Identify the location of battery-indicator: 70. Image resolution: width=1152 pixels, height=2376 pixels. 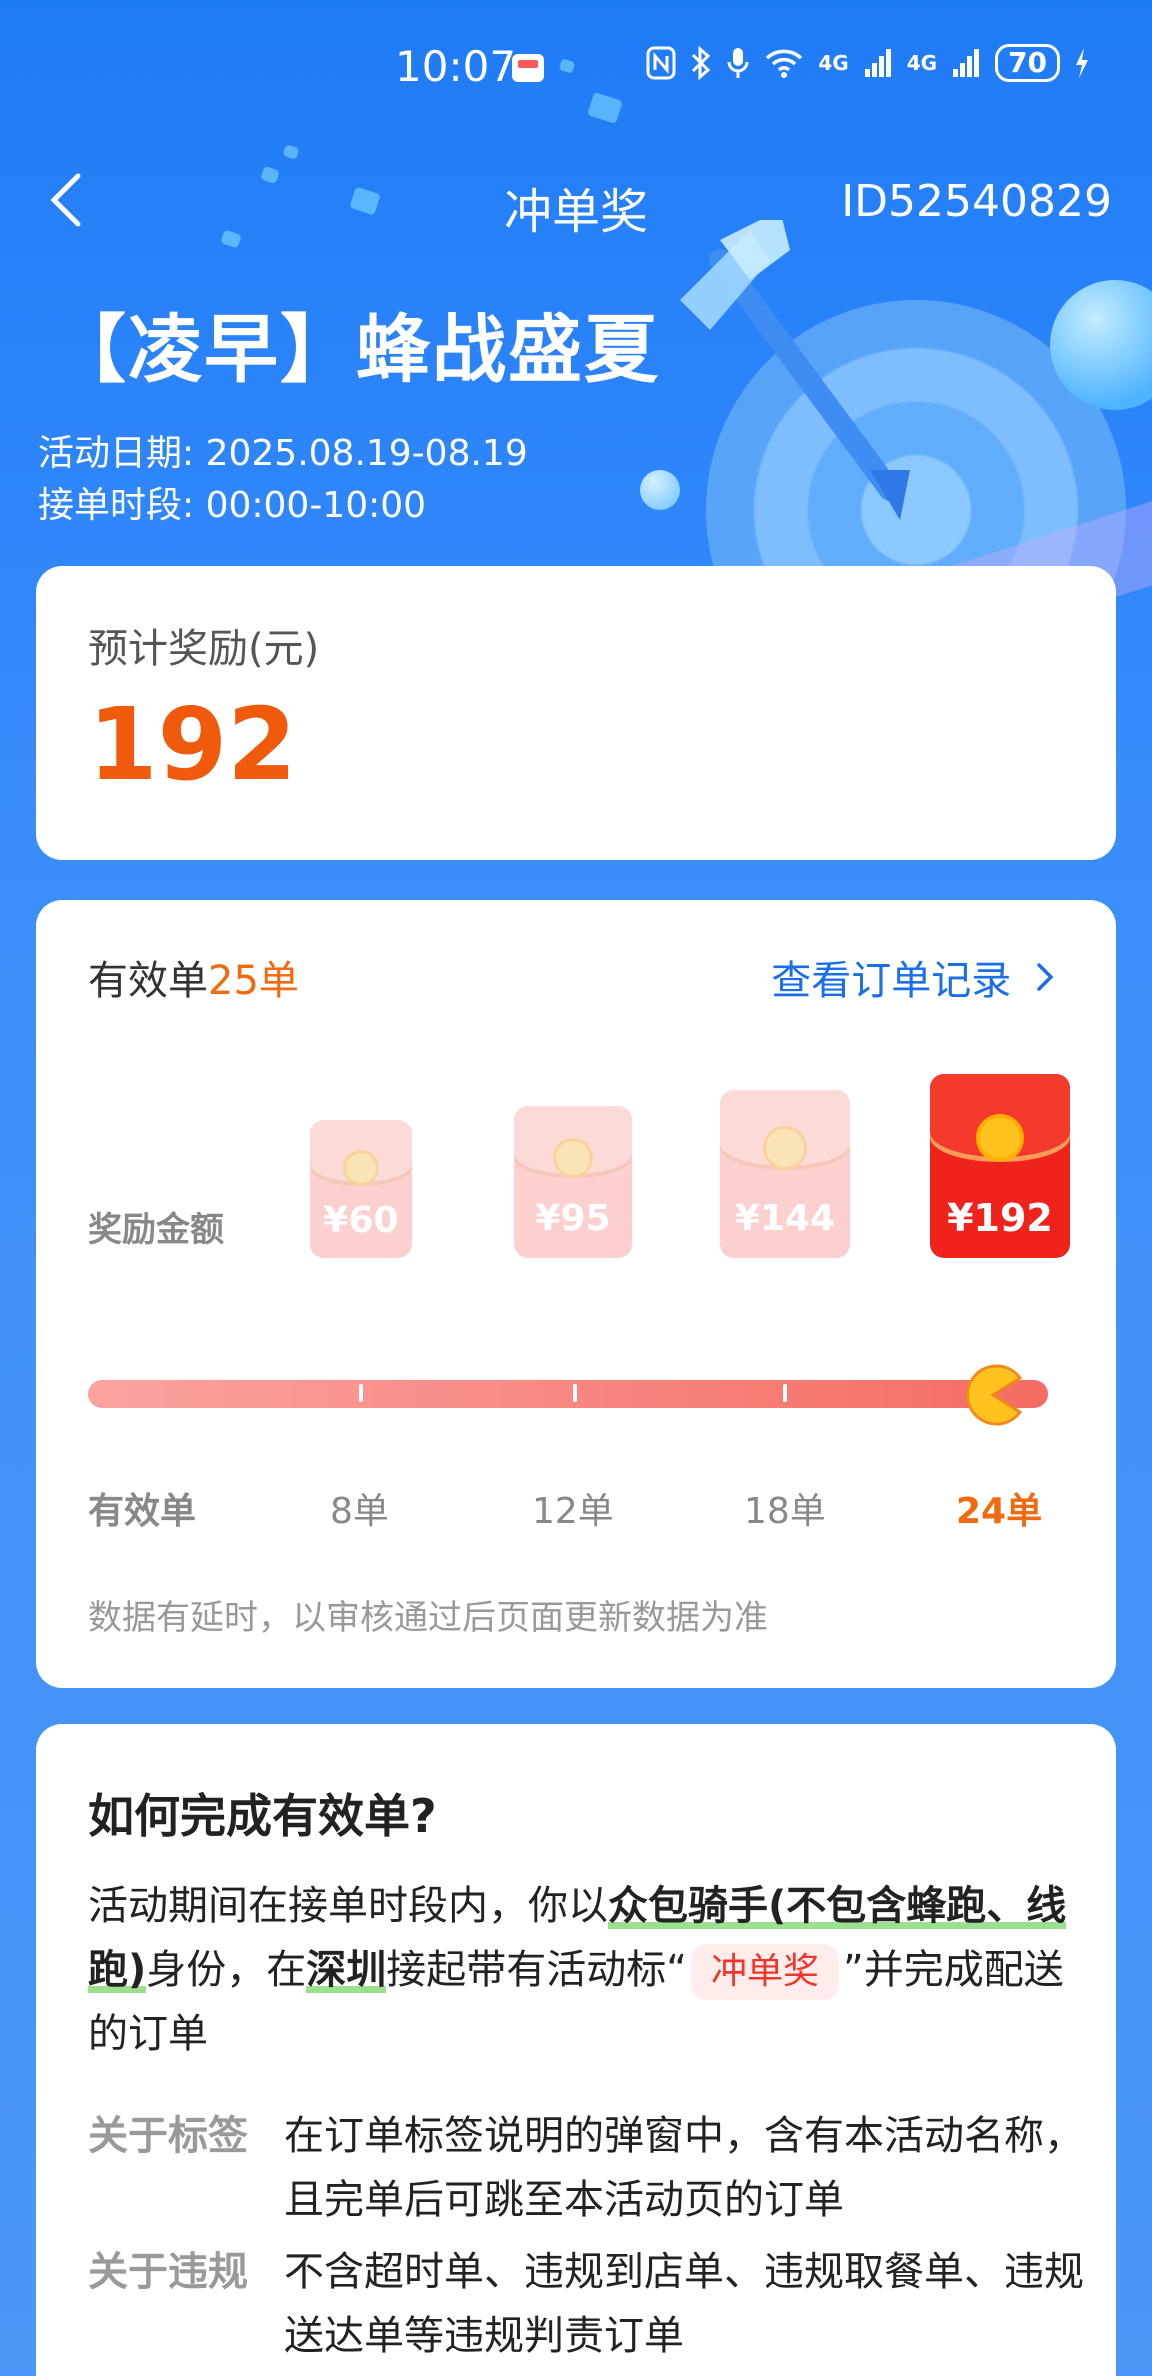
(1027, 63).